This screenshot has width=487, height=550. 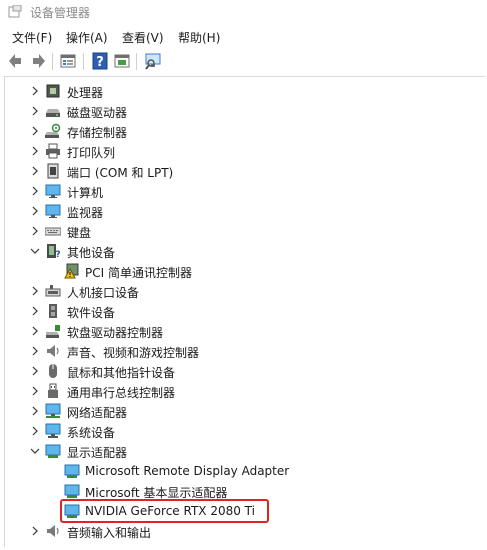 I want to click on back-icon, so click(x=16, y=61).